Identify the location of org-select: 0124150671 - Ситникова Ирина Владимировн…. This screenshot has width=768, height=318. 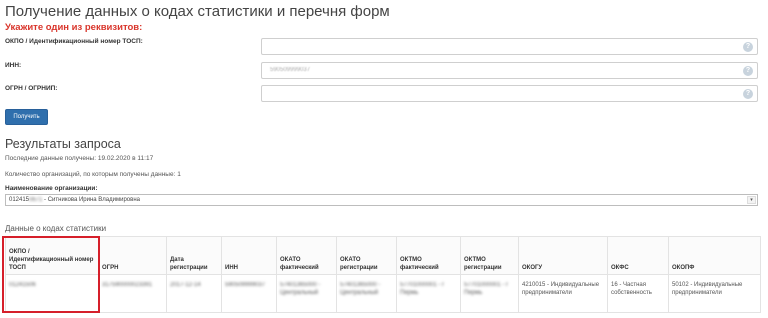
(381, 200).